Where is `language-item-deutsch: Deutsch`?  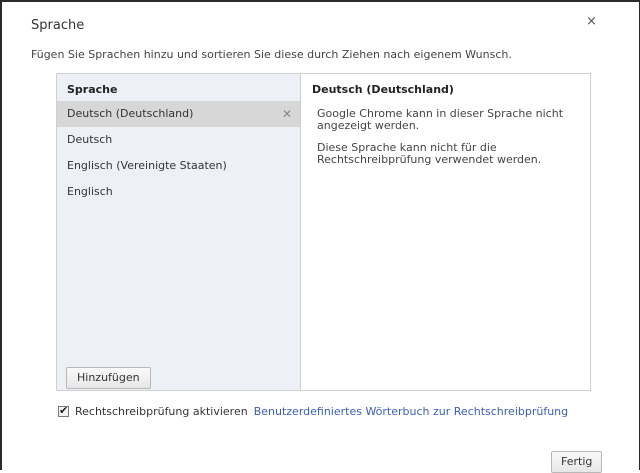 language-item-deutsch: Deutsch is located at coordinates (178, 140).